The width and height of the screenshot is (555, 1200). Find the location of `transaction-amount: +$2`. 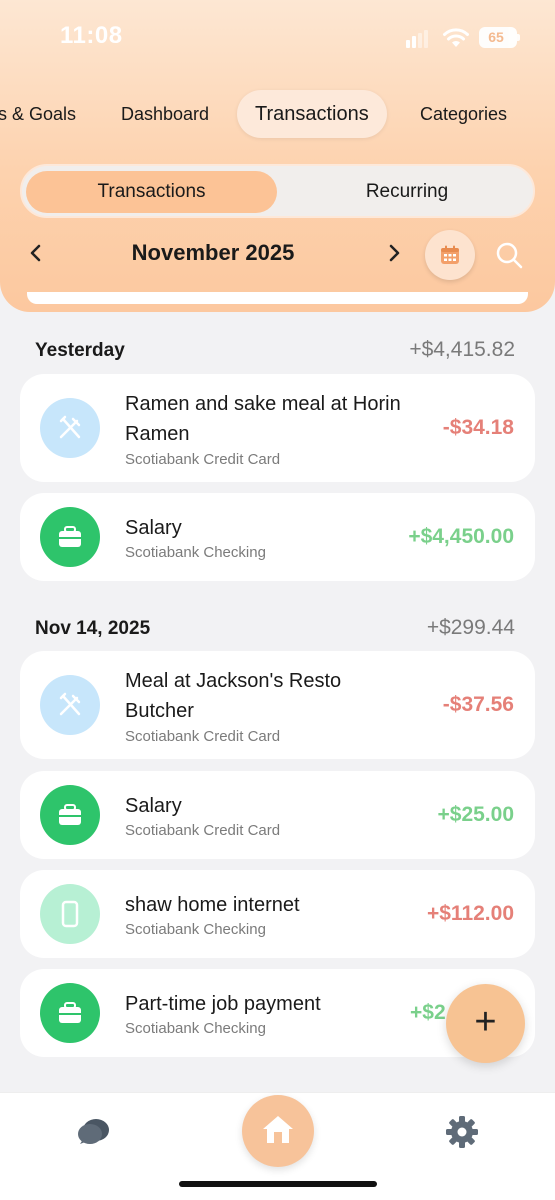

transaction-amount: +$2 is located at coordinates (428, 1012).